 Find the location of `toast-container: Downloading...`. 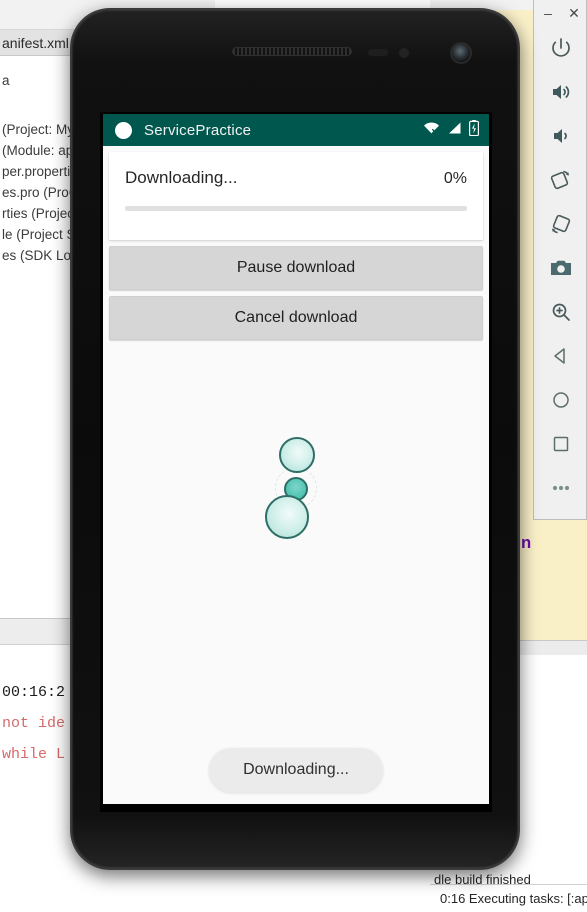

toast-container: Downloading... is located at coordinates (296, 770).